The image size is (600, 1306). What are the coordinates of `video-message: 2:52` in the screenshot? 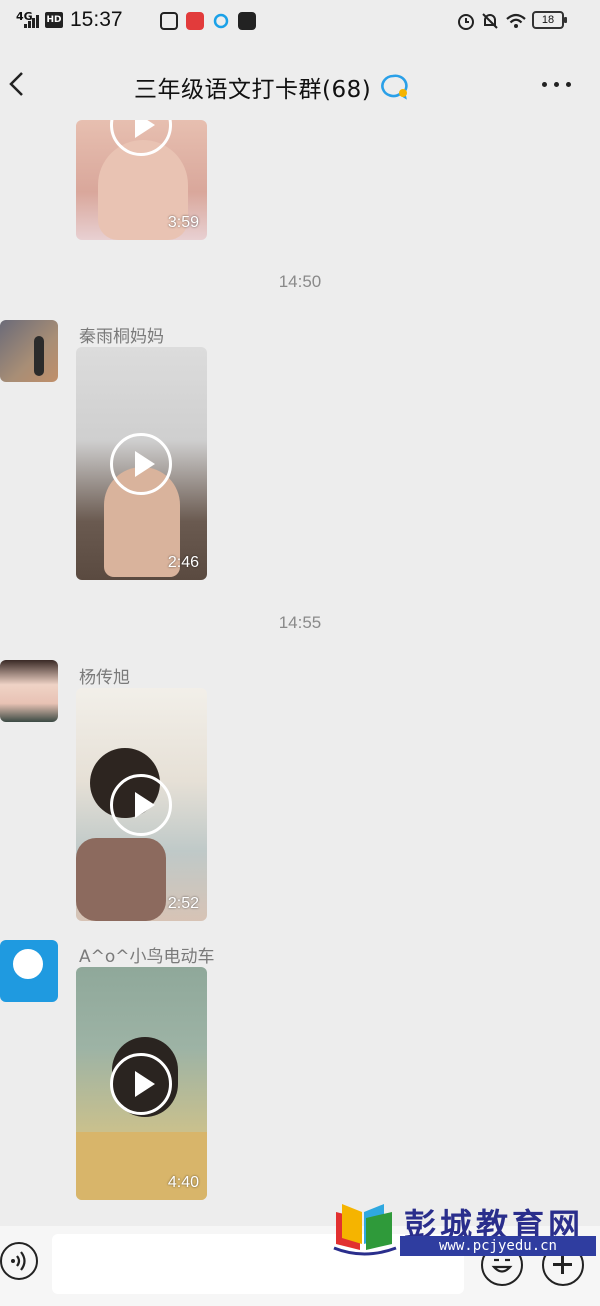 It's located at (141, 804).